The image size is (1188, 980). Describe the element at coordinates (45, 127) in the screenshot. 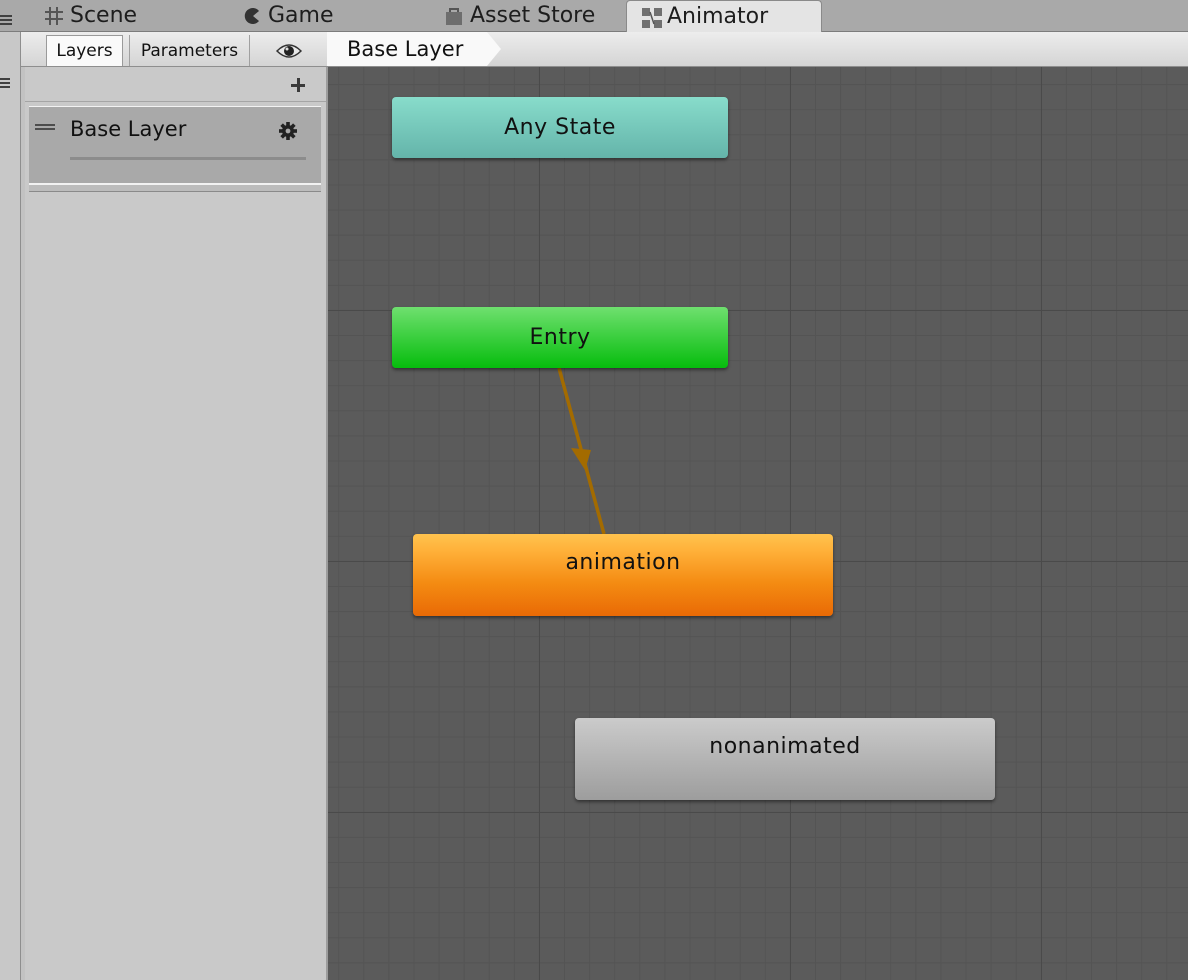

I see `drag-handle-icon` at that location.